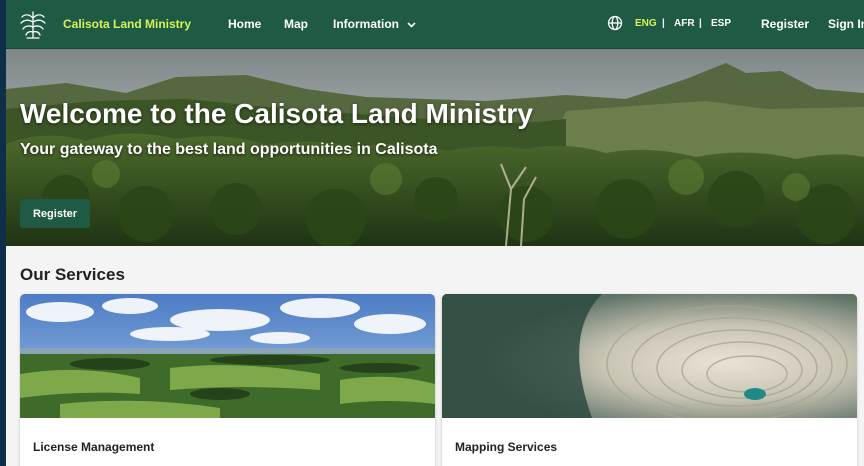  What do you see at coordinates (506, 447) in the screenshot?
I see `service-card-title: Mapping Services` at bounding box center [506, 447].